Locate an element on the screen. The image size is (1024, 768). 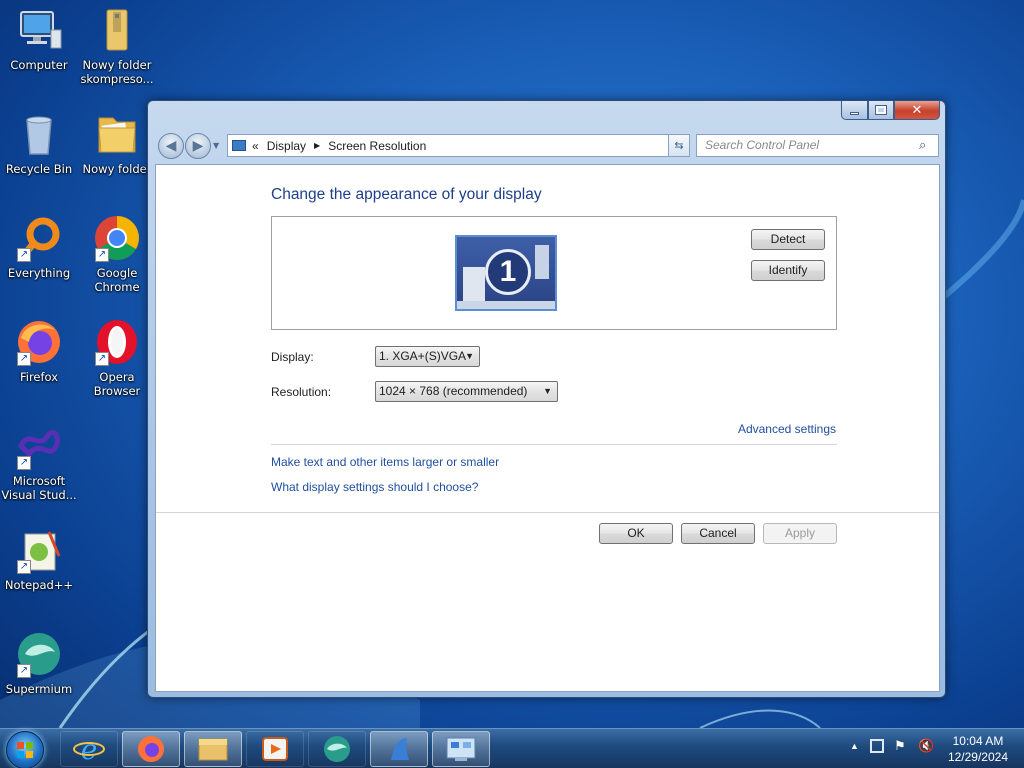
breadcrumb-display: Display is located at coordinates (286, 146).